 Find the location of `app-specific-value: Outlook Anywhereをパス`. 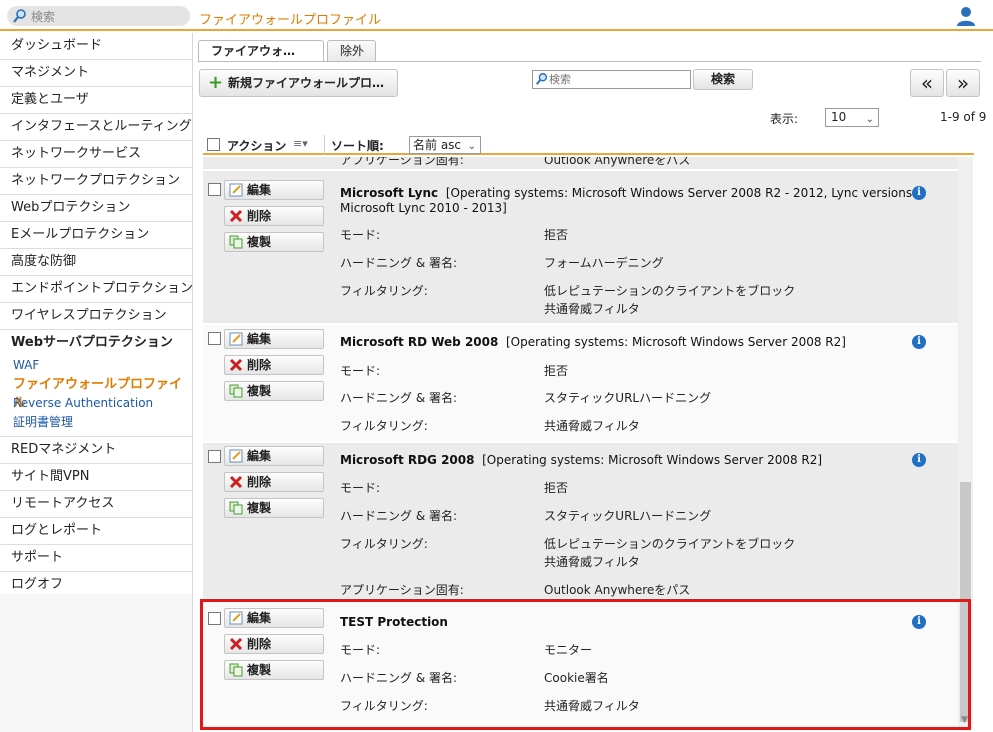

app-specific-value: Outlook Anywhereをパス is located at coordinates (617, 590).